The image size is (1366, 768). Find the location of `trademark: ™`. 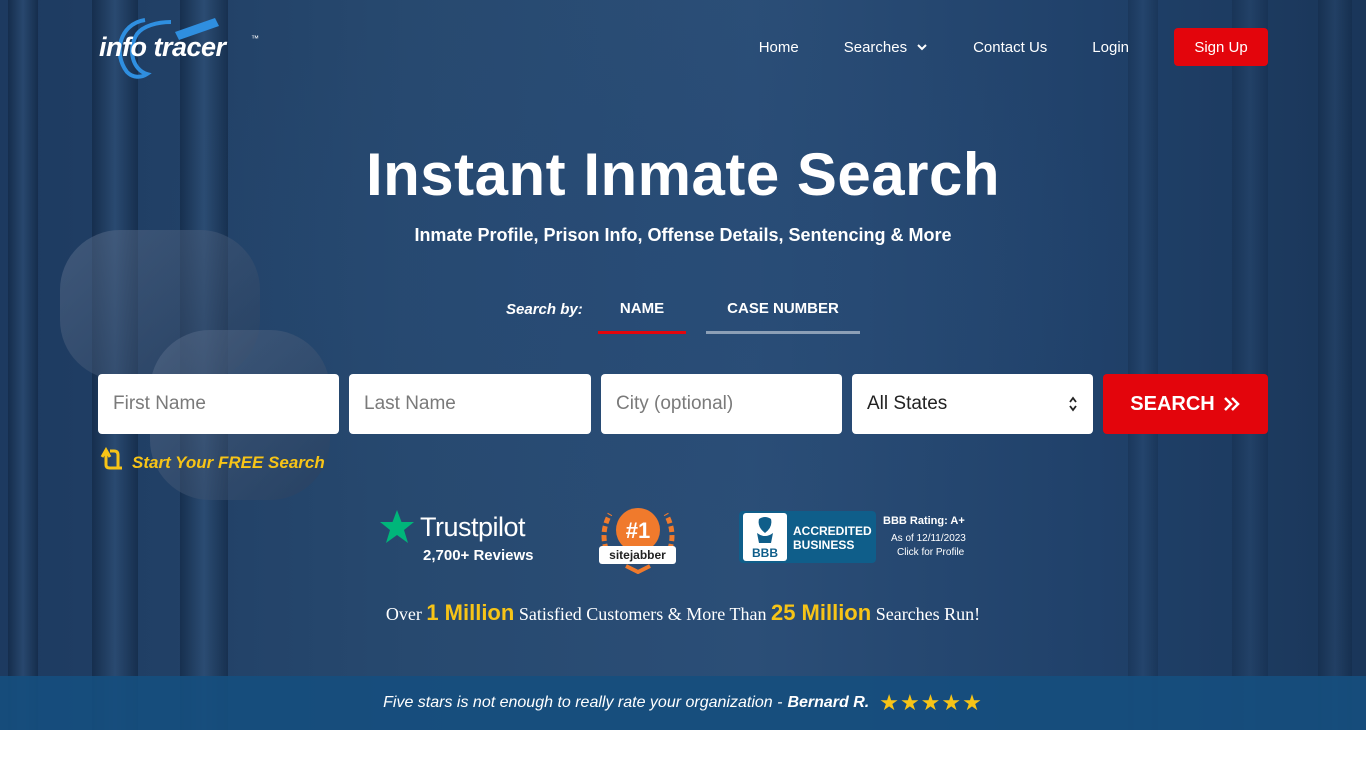

trademark: ™ is located at coordinates (255, 38).